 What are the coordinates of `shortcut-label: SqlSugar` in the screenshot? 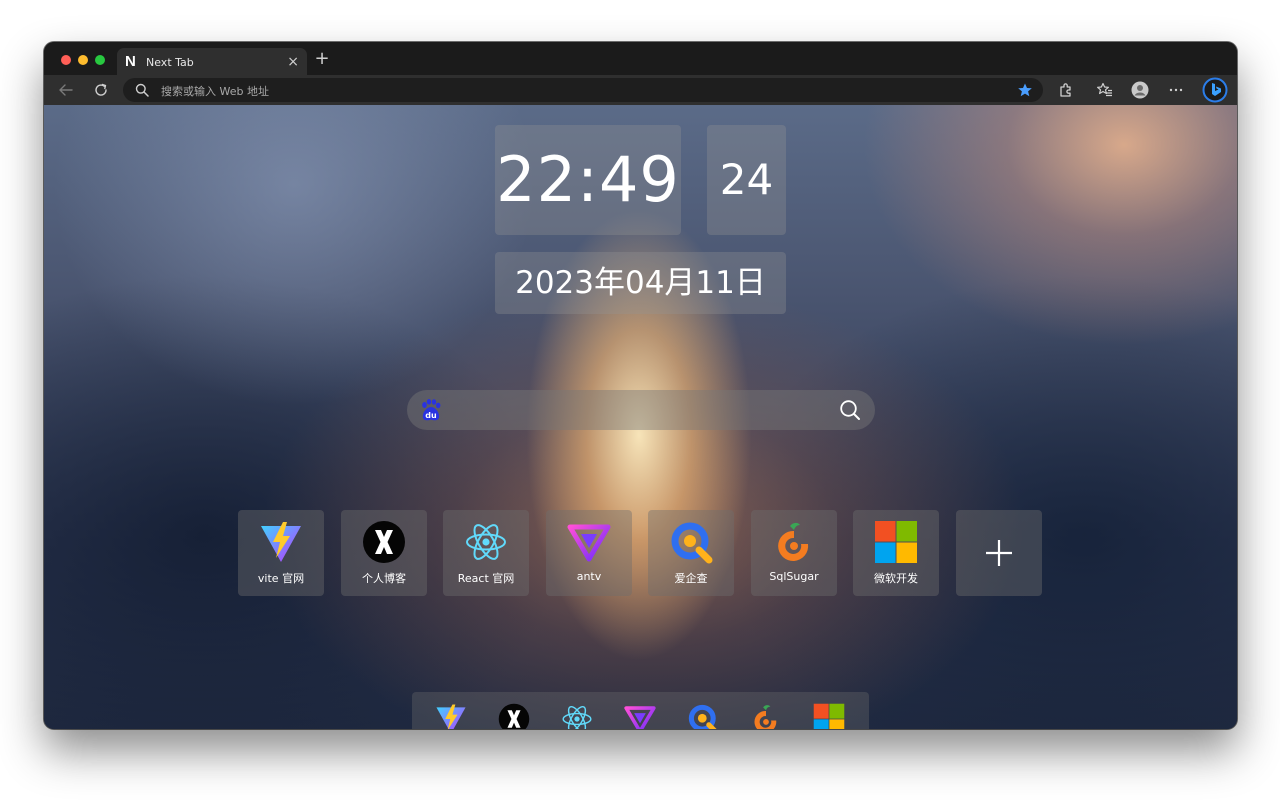 It's located at (794, 576).